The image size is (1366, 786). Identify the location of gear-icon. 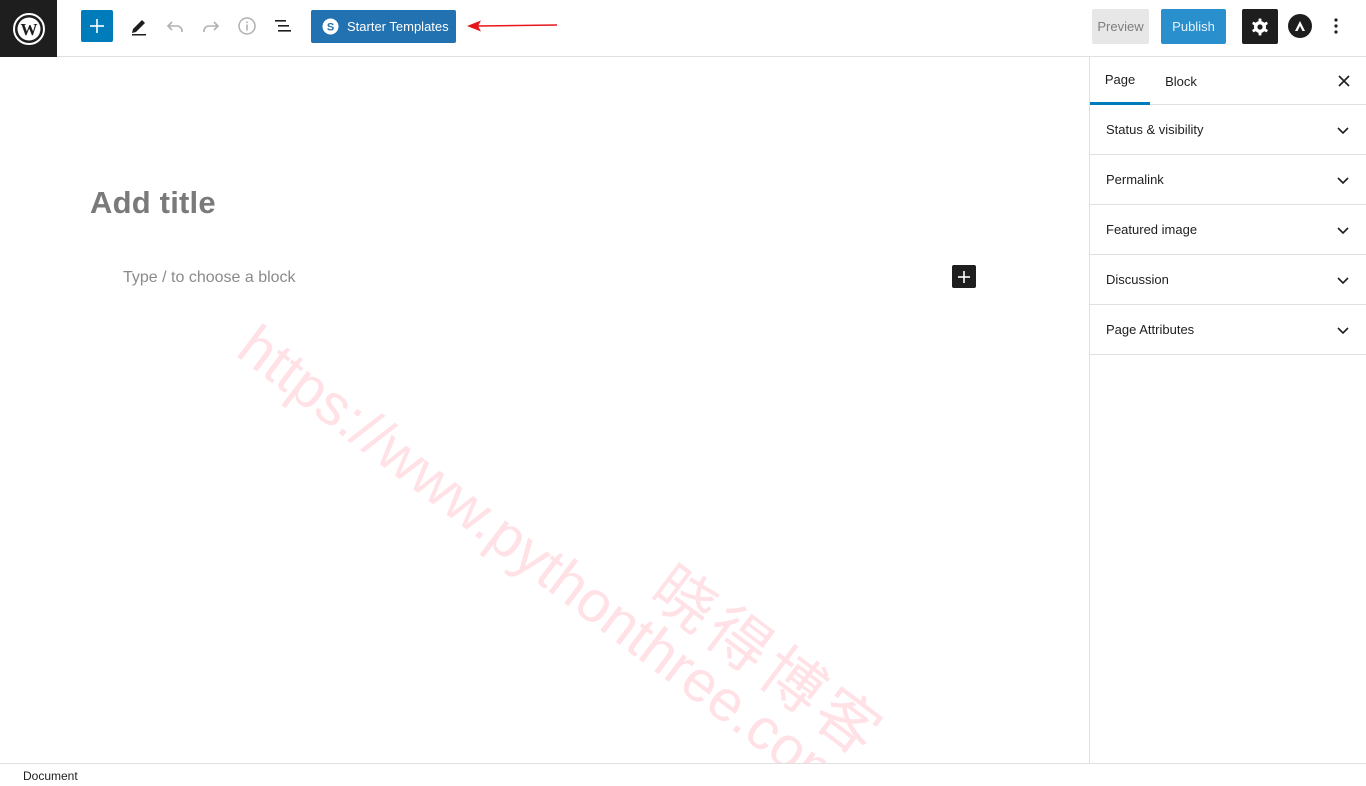
(1260, 26).